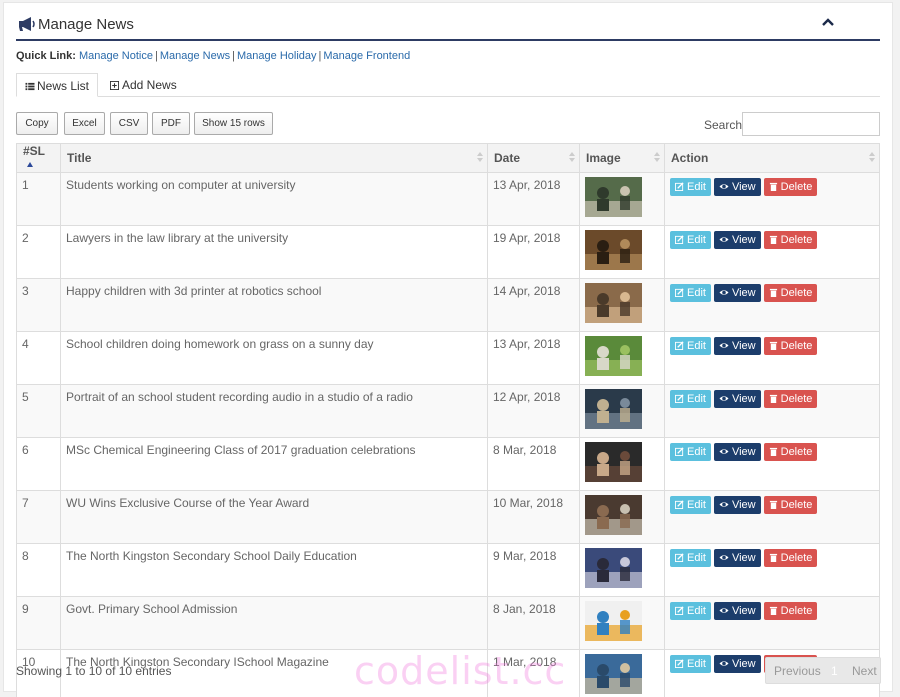 Image resolution: width=900 pixels, height=697 pixels. I want to click on copy-button: Copy, so click(37, 123).